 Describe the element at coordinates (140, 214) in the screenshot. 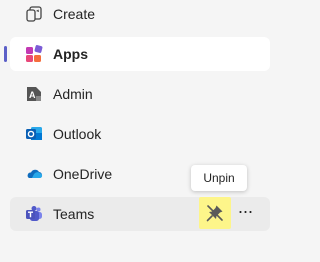

I see `nav-item-teams: Teams` at that location.